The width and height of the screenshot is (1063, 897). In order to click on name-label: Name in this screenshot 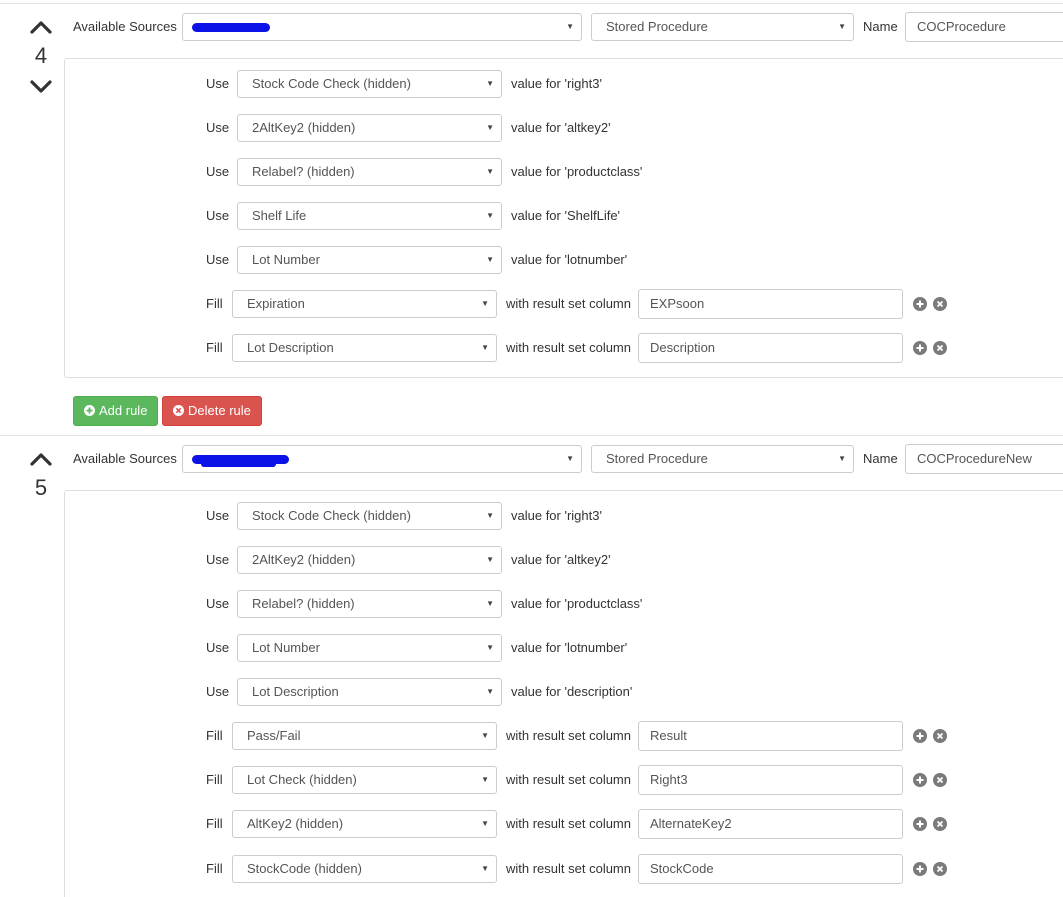, I will do `click(880, 458)`.